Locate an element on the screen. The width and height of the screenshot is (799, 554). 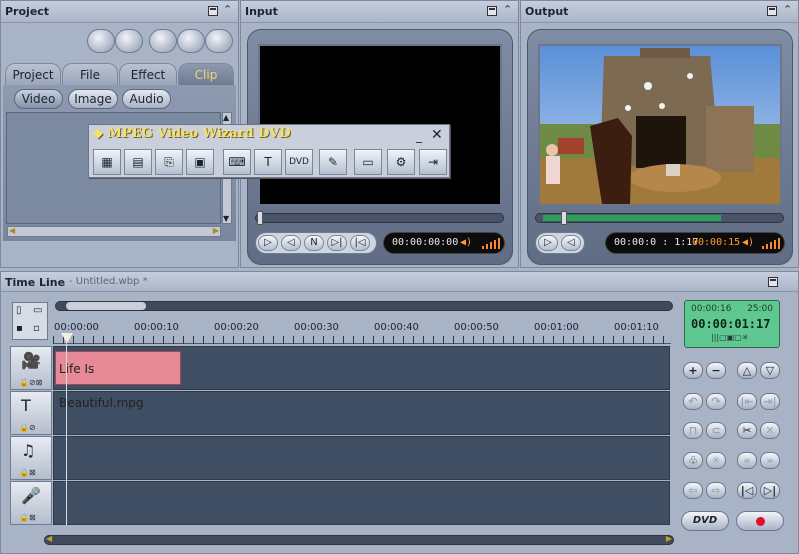
next-frame-button: ▷| is located at coordinates (337, 243).